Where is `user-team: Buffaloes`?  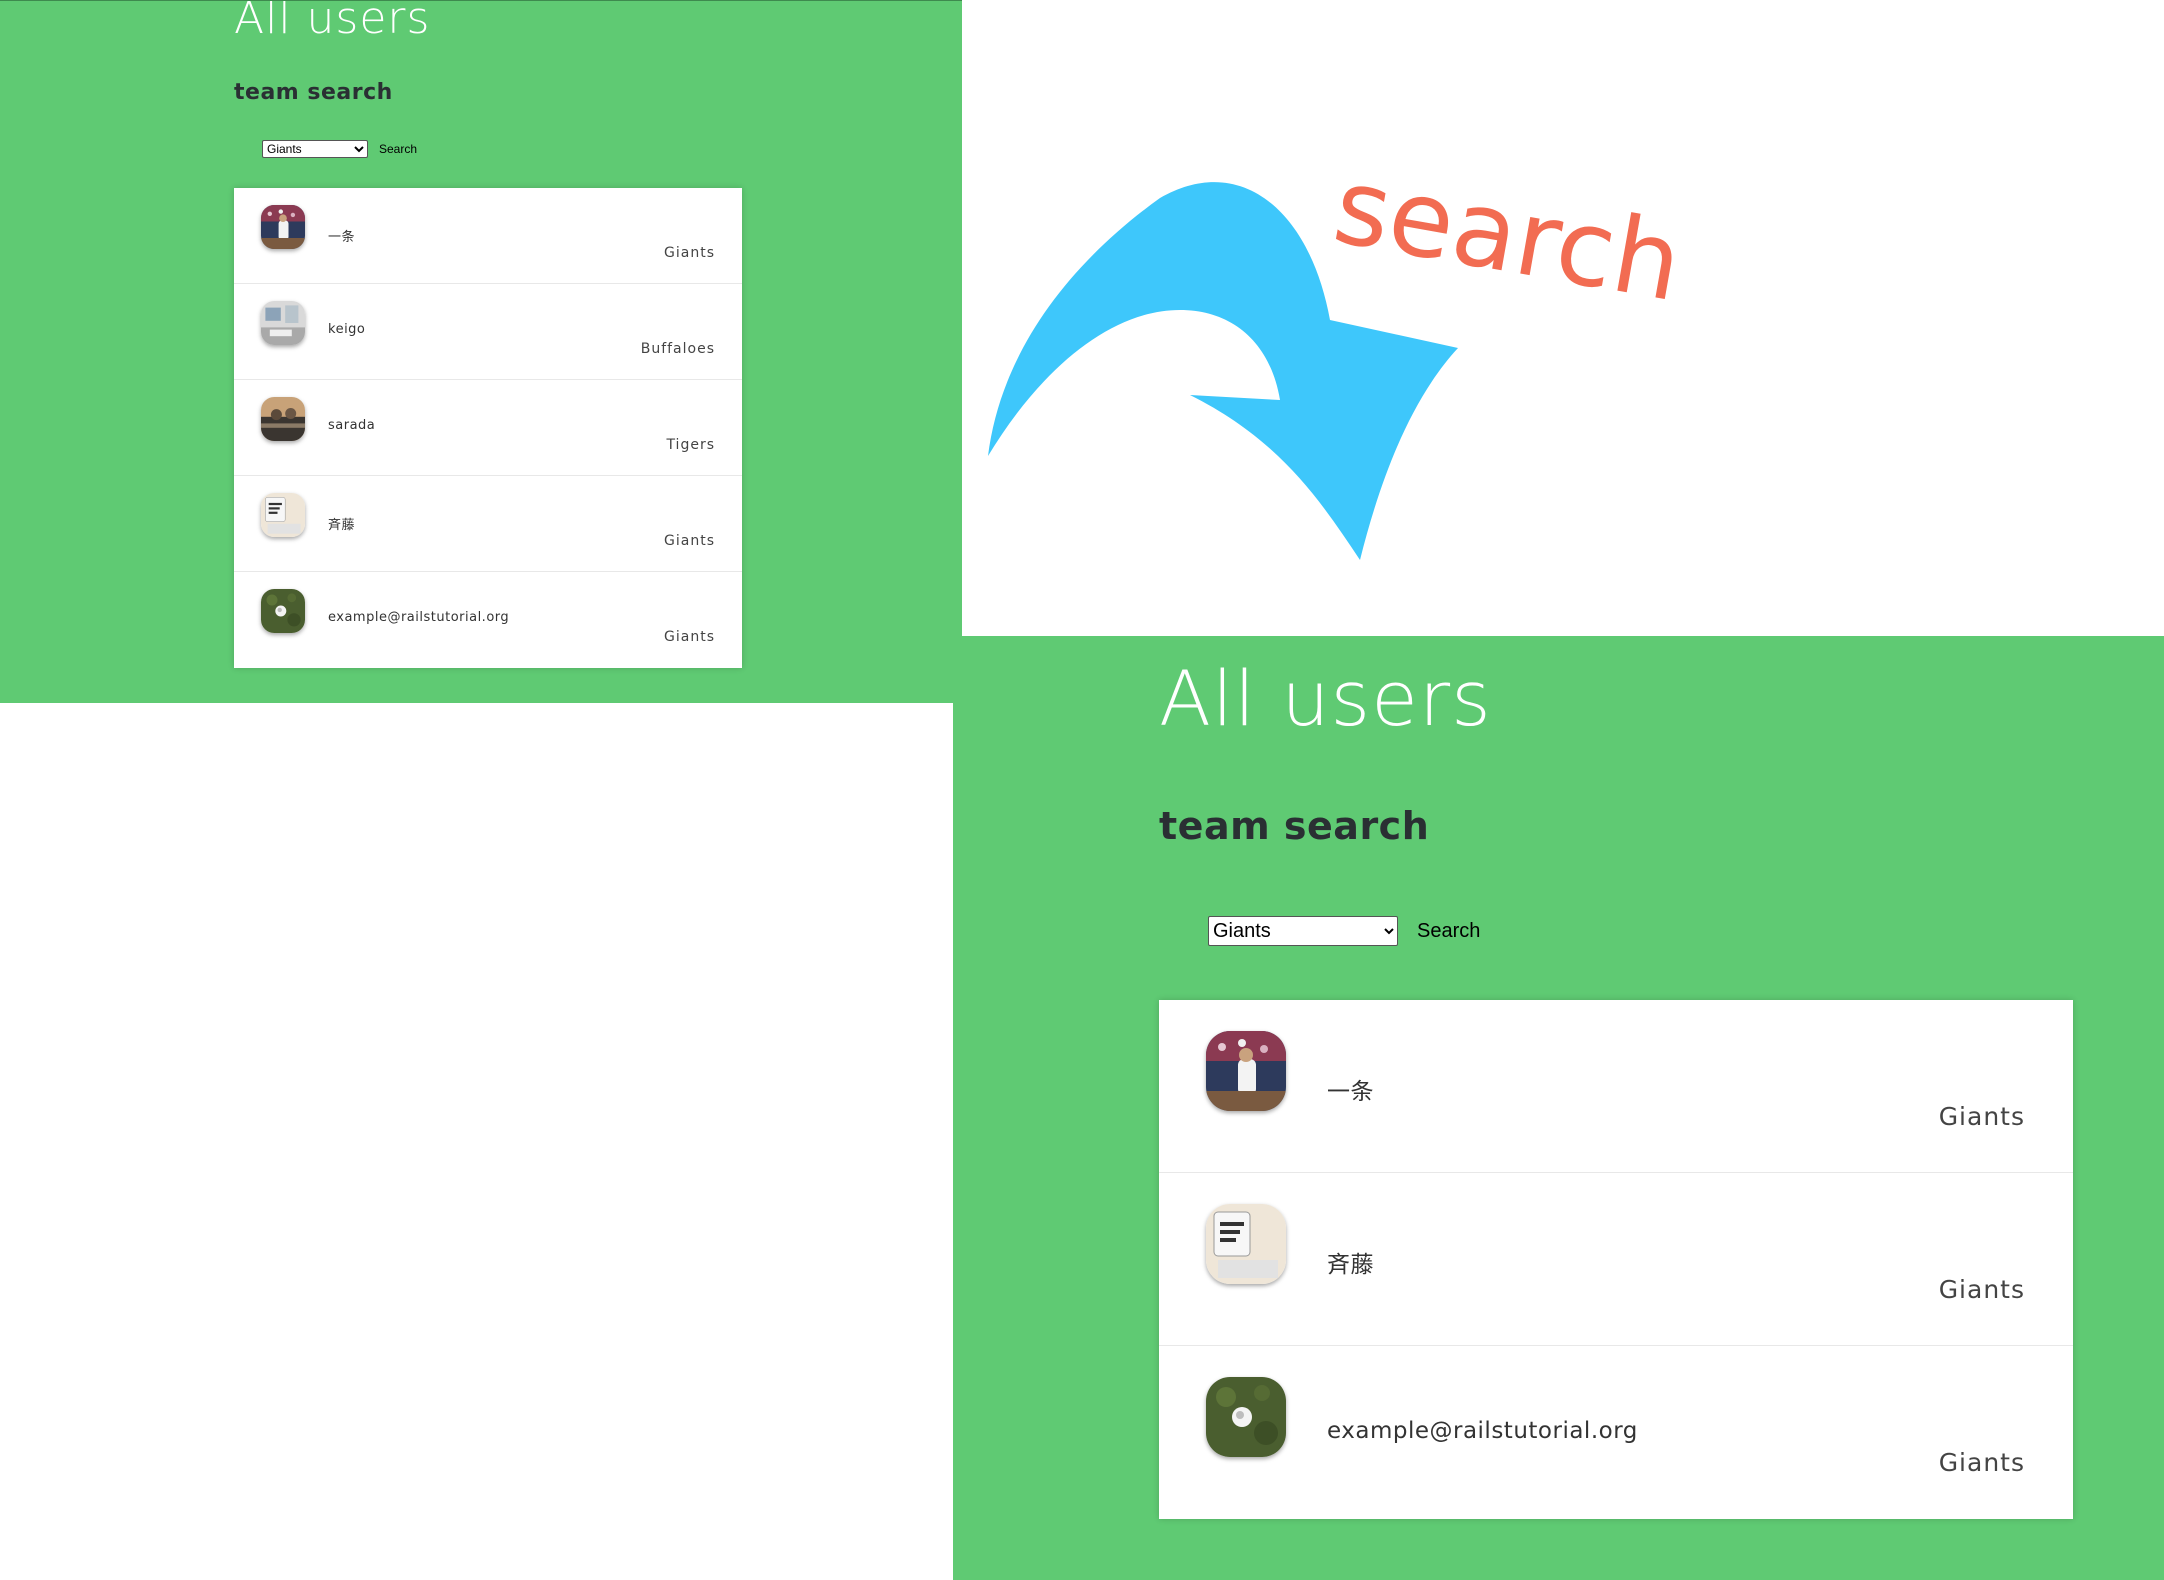 user-team: Buffaloes is located at coordinates (677, 349).